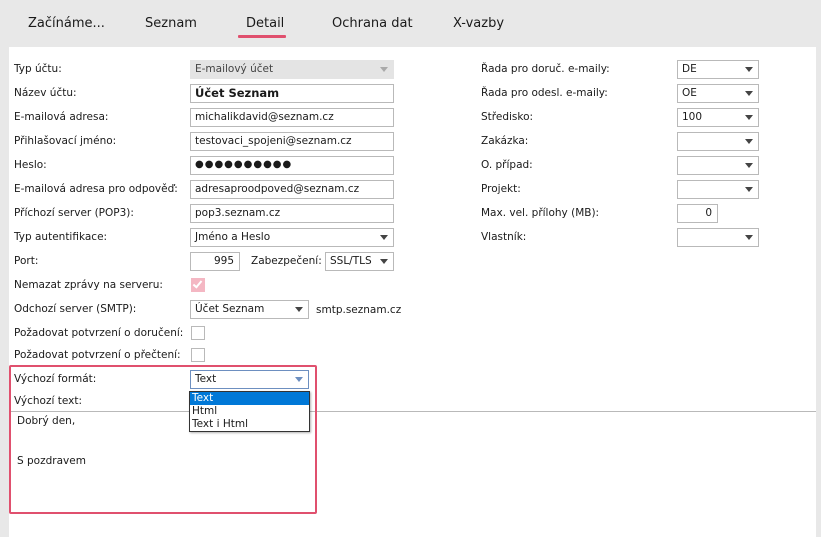 This screenshot has height=537, width=821. What do you see at coordinates (372, 23) in the screenshot?
I see `tab-ochrana-dat: Ochrana dat` at bounding box center [372, 23].